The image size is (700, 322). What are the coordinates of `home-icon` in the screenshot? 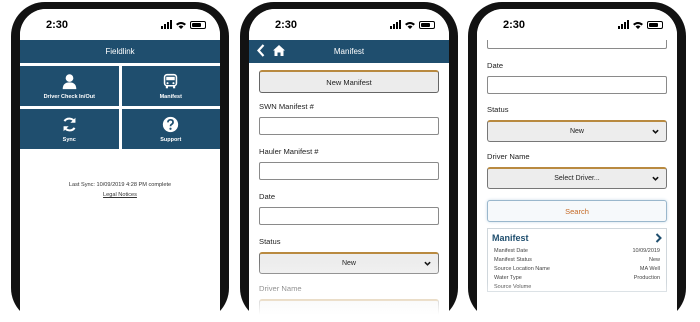 It's located at (279, 50).